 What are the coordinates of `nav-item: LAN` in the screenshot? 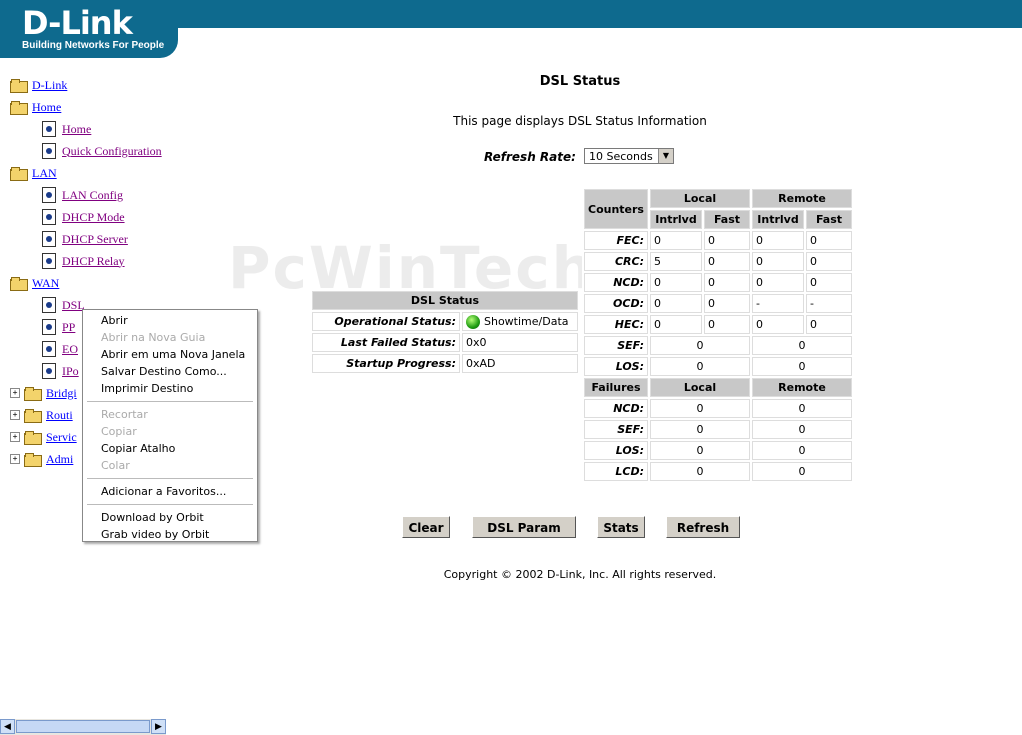 It's located at (33, 173).